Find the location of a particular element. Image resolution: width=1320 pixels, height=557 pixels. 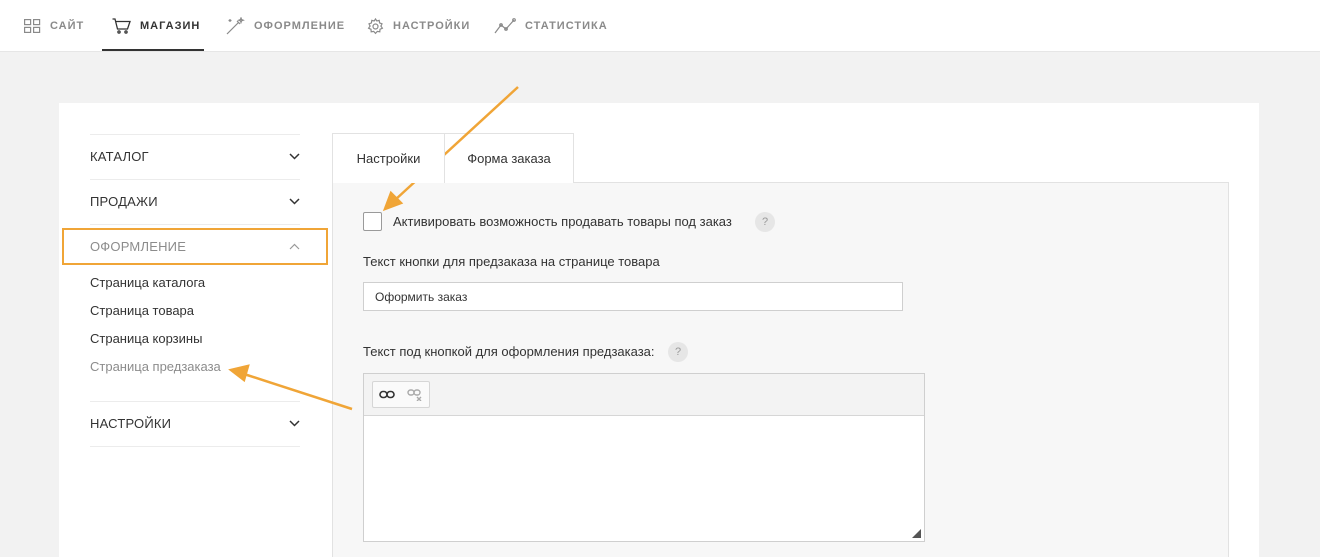

cart-icon is located at coordinates (121, 26).